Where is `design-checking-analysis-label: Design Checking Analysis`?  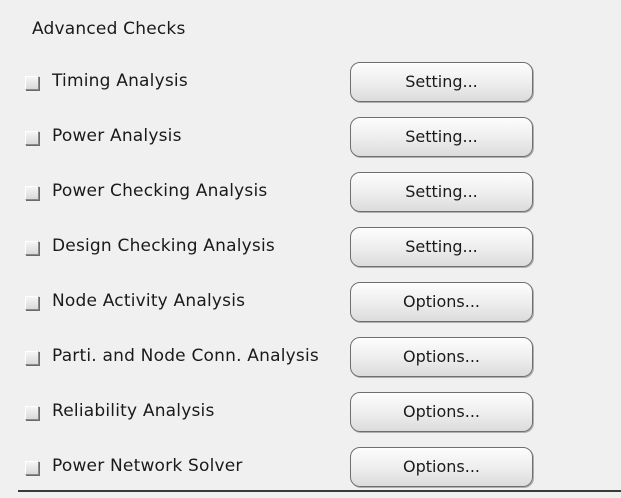
design-checking-analysis-label: Design Checking Analysis is located at coordinates (163, 246).